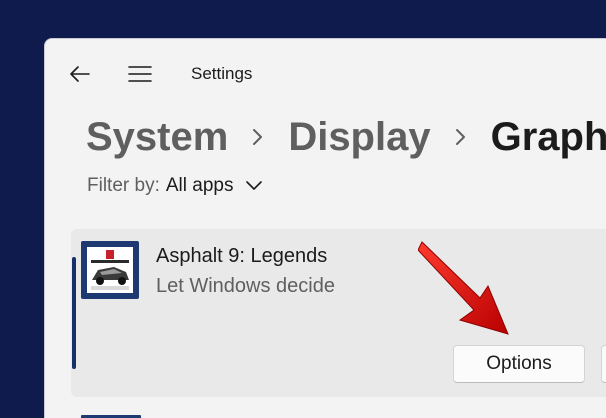 The height and width of the screenshot is (418, 606). What do you see at coordinates (603, 364) in the screenshot?
I see `remove-button` at bounding box center [603, 364].